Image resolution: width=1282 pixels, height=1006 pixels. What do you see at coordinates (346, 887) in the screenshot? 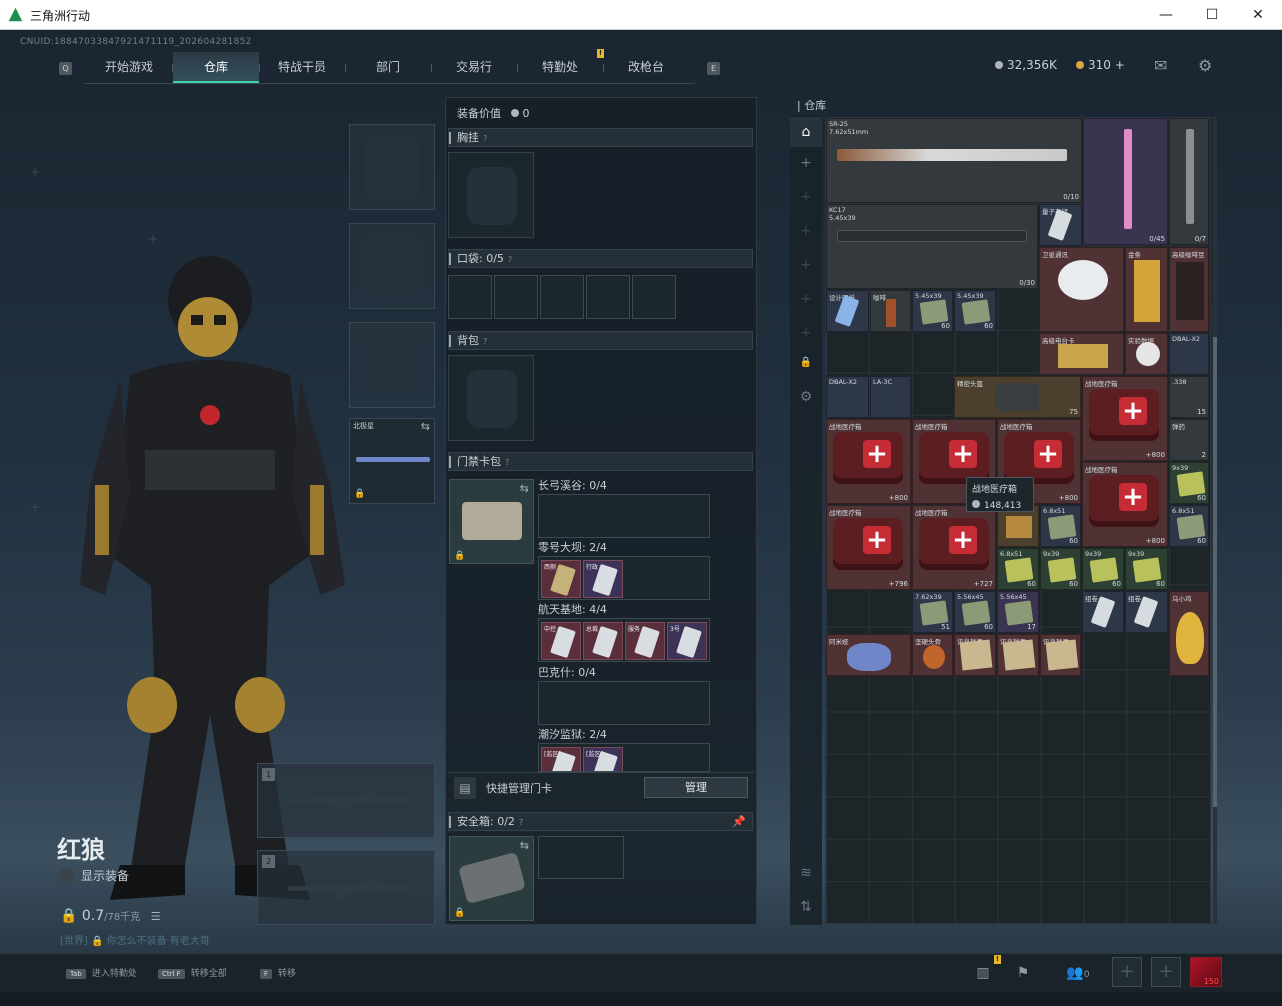
I see `secondary-weapon-slot: 2` at bounding box center [346, 887].